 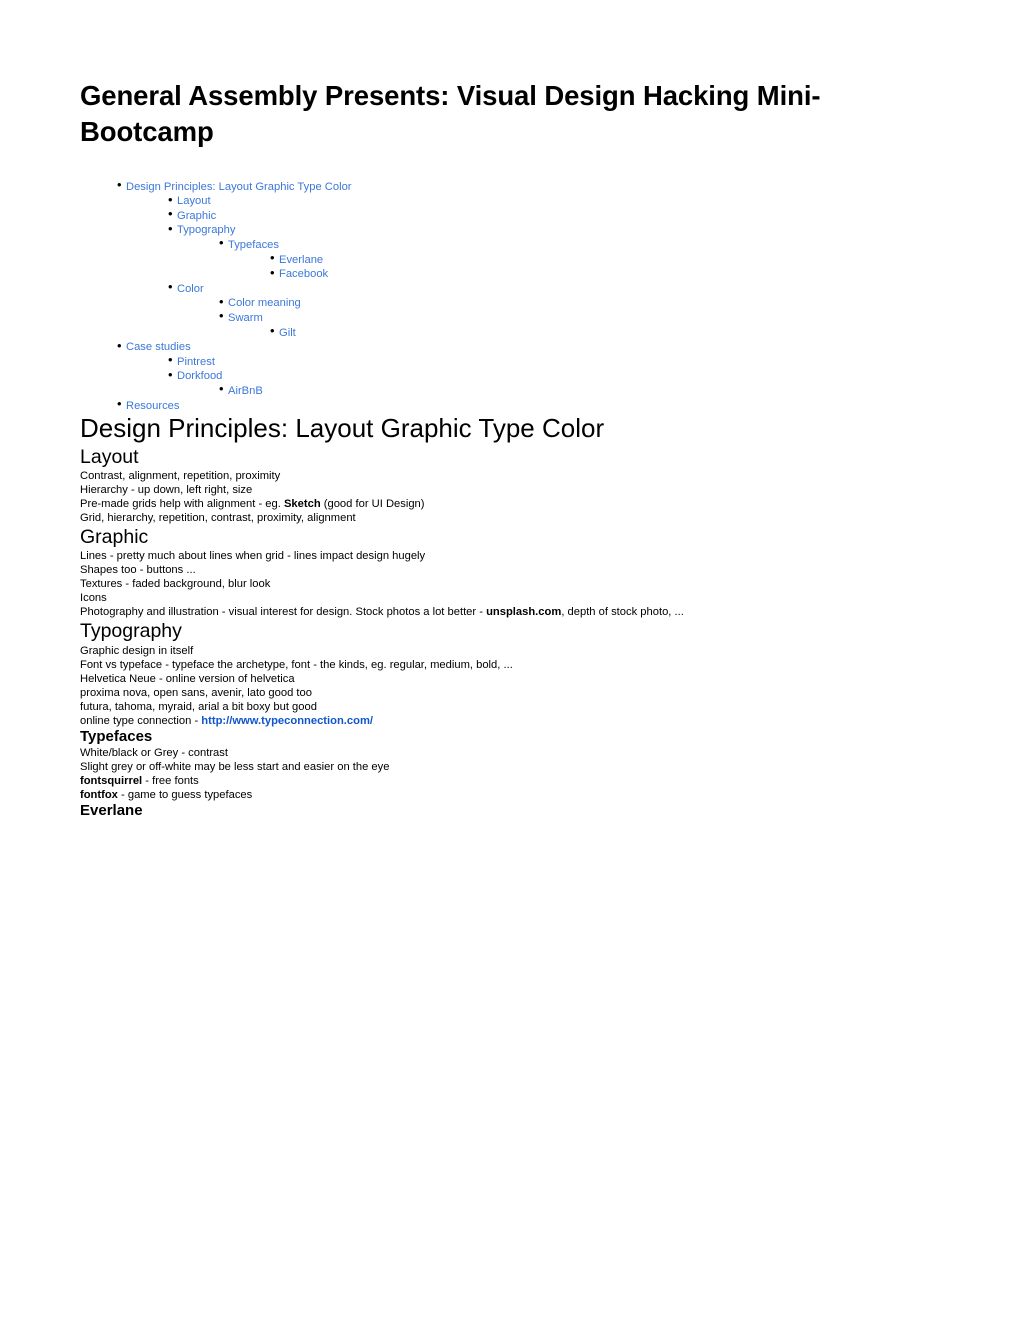 I want to click on typeconnection-link: http://www.typeconnection.com/, so click(x=287, y=721).